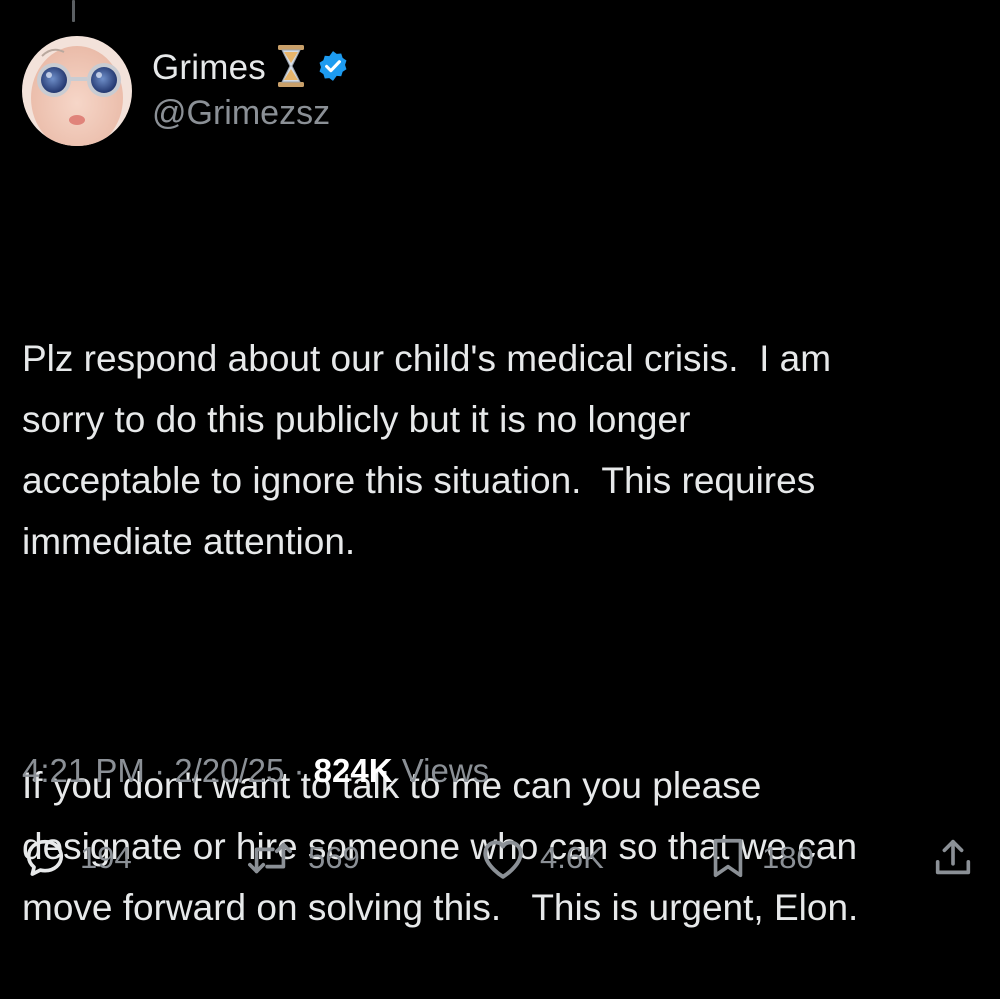 This screenshot has height=999, width=1000. What do you see at coordinates (83, 771) in the screenshot?
I see `tweet-time: 4:21 PM` at bounding box center [83, 771].